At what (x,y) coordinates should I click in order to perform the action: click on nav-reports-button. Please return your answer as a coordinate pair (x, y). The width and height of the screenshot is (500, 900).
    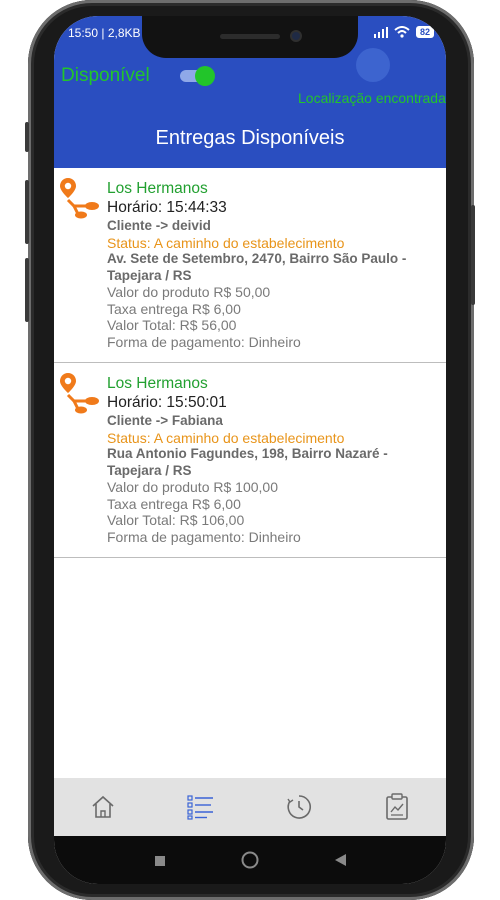
    Looking at the image, I should click on (397, 807).